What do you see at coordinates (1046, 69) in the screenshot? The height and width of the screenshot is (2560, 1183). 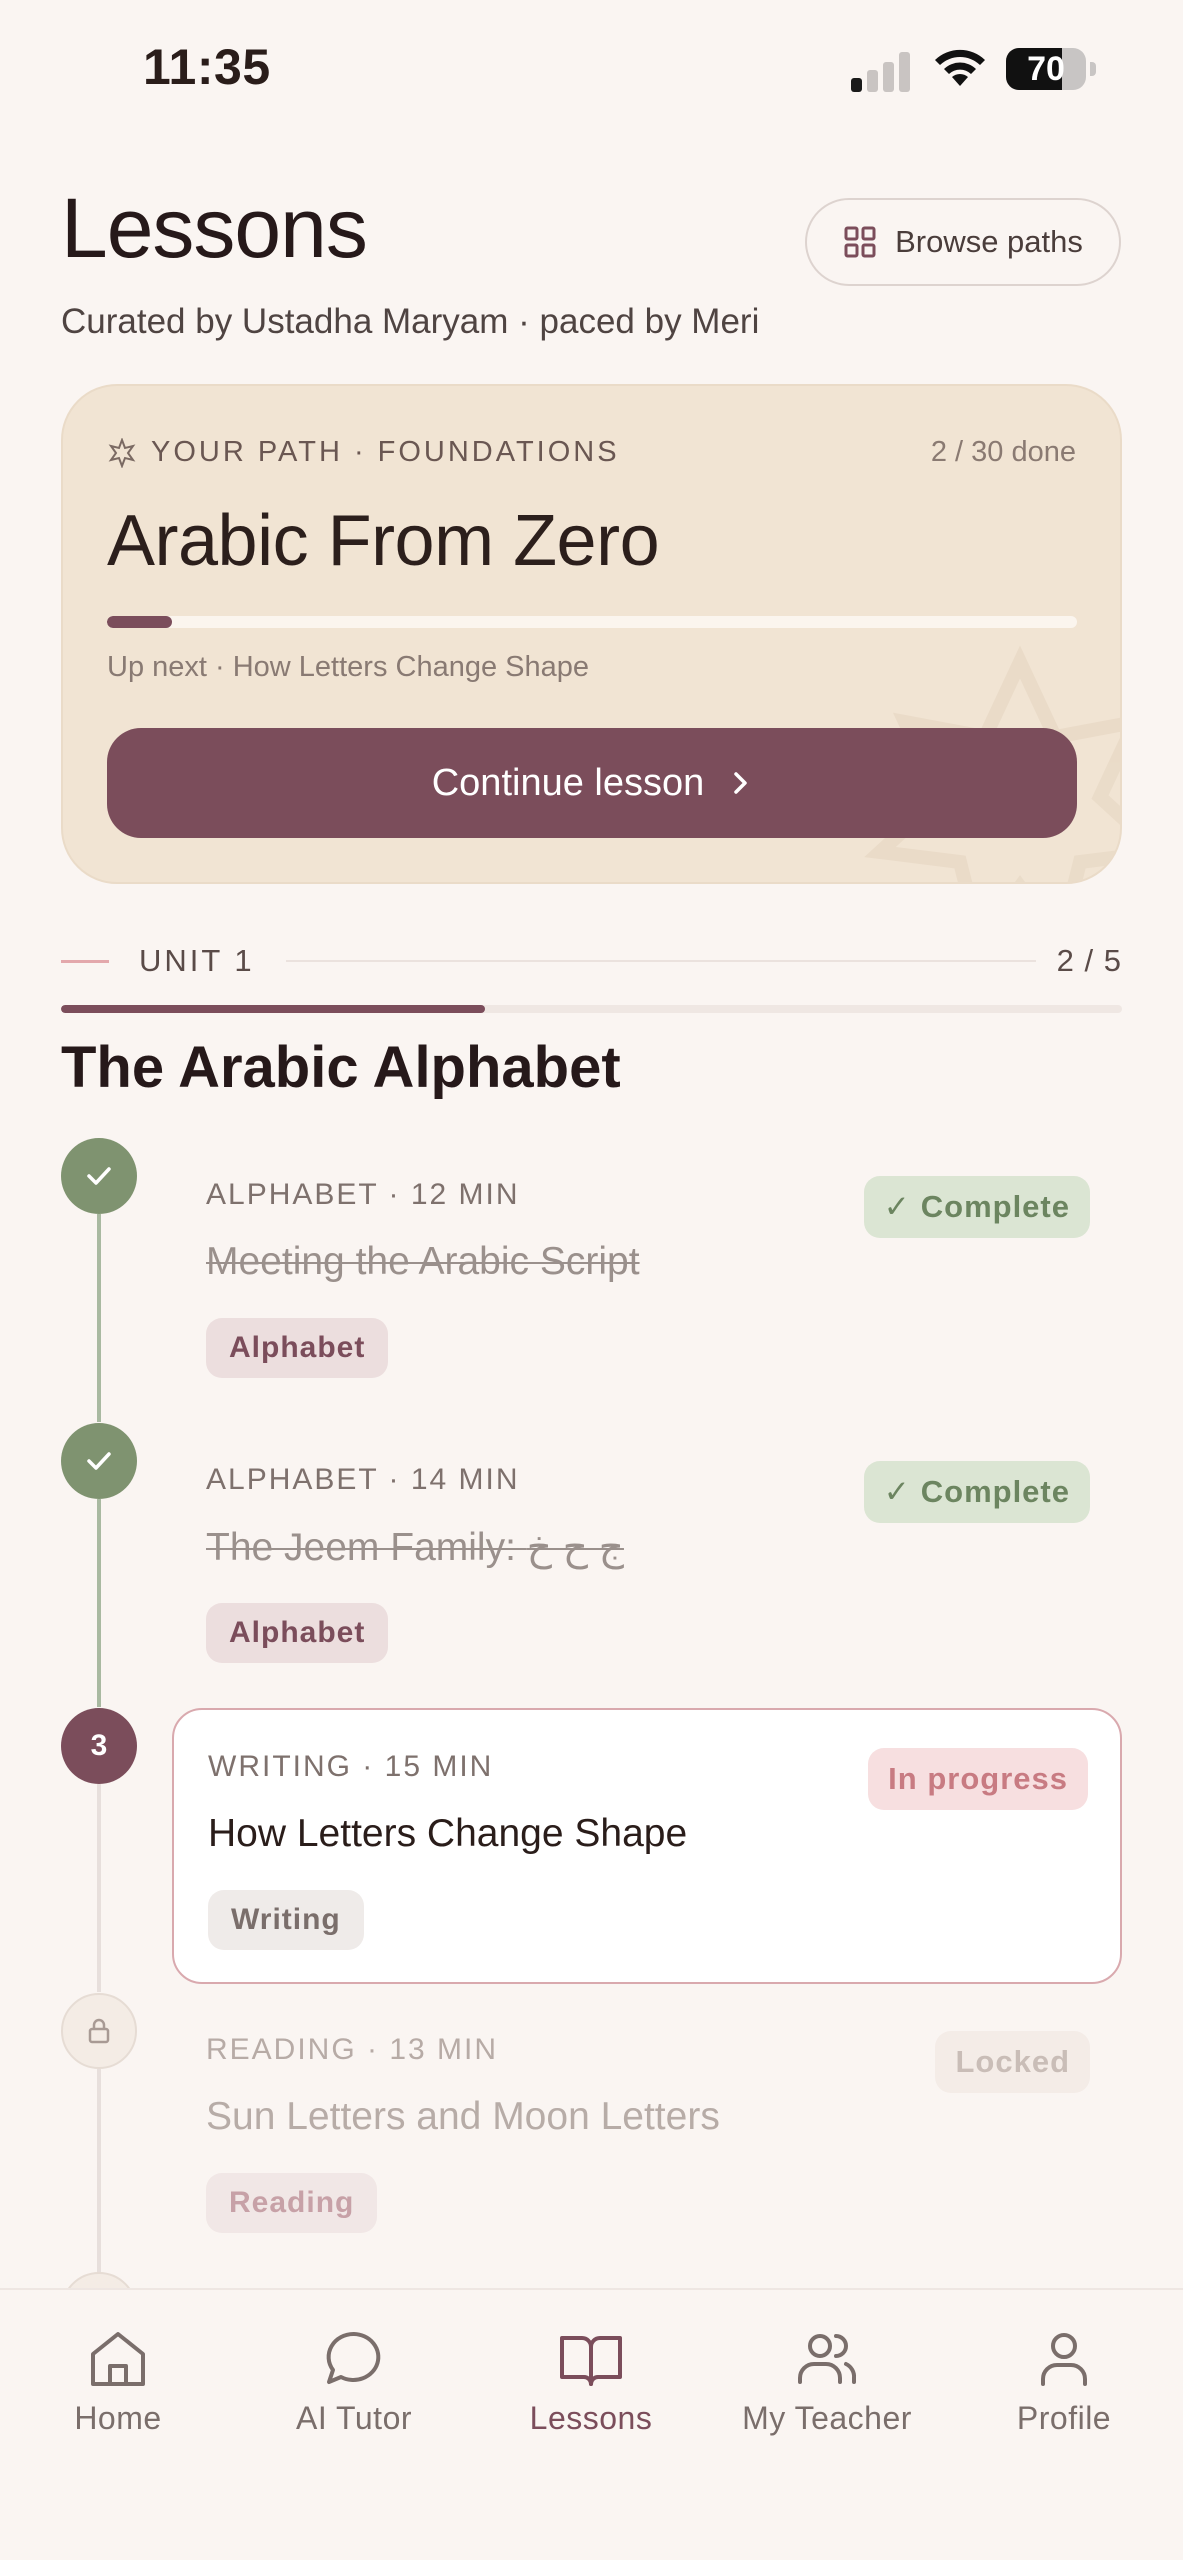 I see `battery-percentage: 70` at bounding box center [1046, 69].